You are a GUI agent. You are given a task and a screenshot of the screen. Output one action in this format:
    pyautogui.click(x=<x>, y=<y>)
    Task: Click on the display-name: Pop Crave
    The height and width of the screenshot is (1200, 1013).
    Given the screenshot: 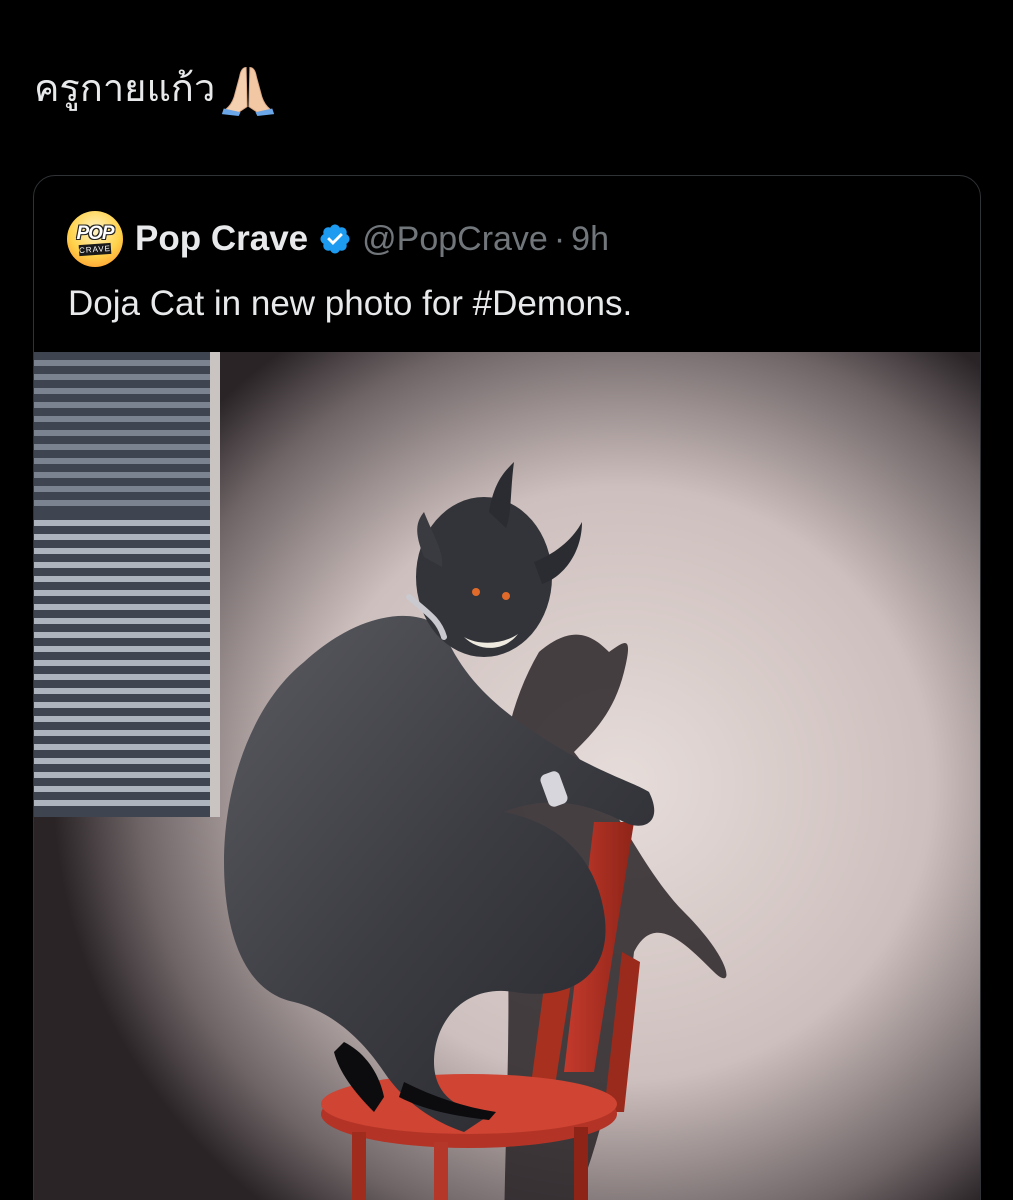 What is the action you would take?
    pyautogui.click(x=221, y=239)
    